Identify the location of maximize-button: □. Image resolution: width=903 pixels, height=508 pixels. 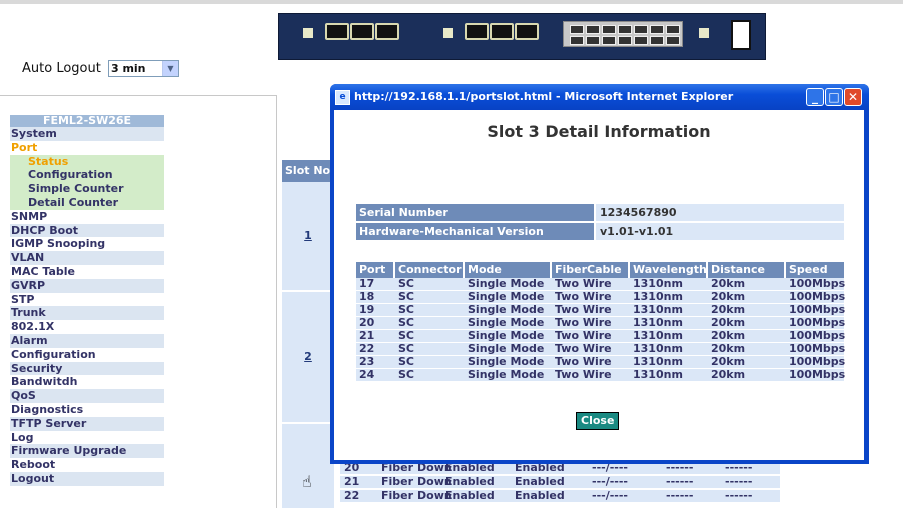
(834, 97).